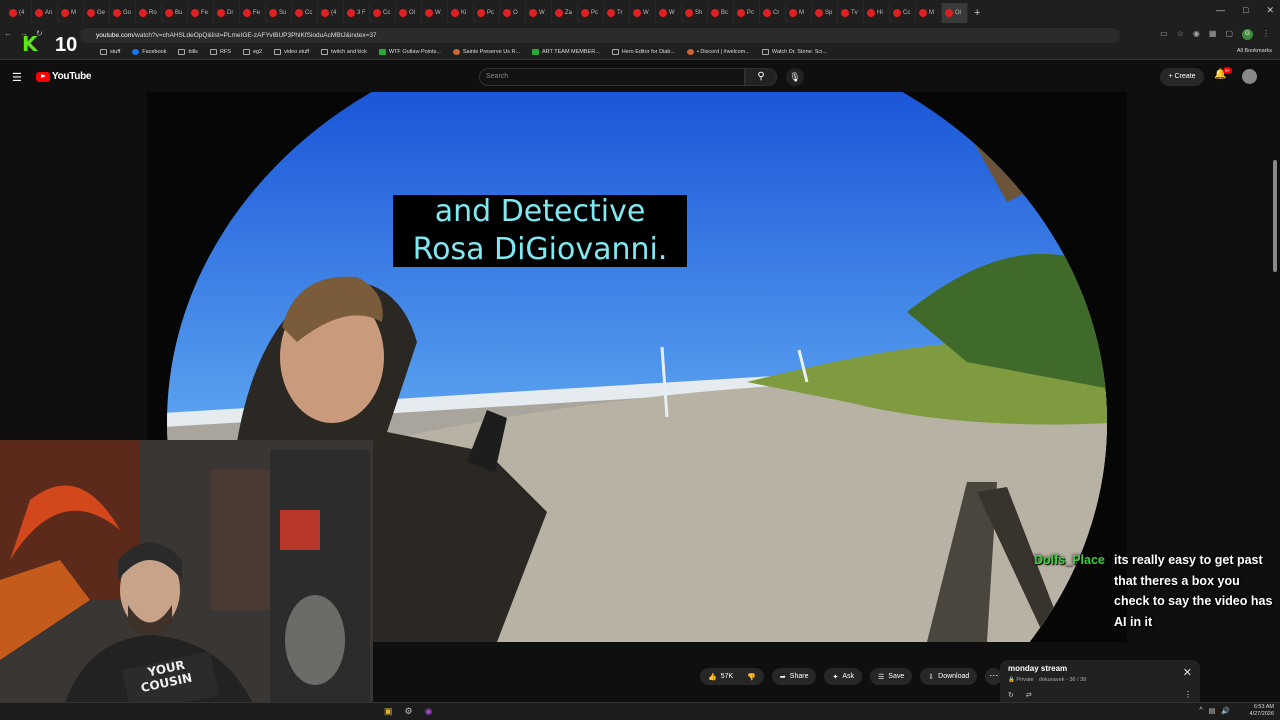 This screenshot has width=1280, height=720. Describe the element at coordinates (761, 77) in the screenshot. I see `search-icon: ⚲` at that location.